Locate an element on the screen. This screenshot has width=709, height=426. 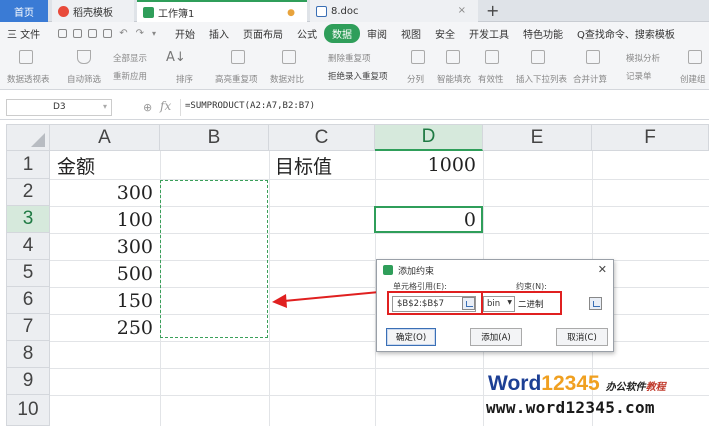
tab-home: 首页 is located at coordinates (24, 11).